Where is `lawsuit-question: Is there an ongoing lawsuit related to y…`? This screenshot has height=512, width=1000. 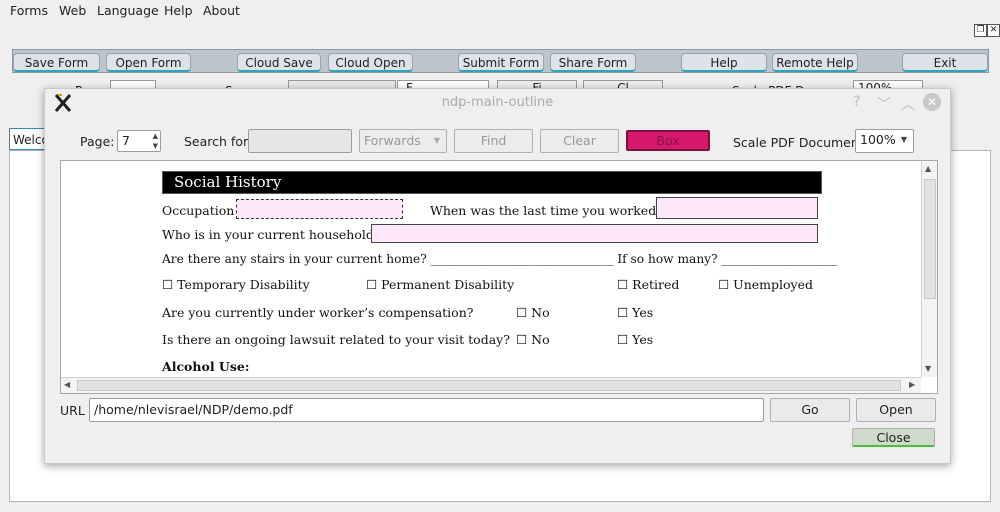 lawsuit-question: Is there an ongoing lawsuit related to y… is located at coordinates (336, 339).